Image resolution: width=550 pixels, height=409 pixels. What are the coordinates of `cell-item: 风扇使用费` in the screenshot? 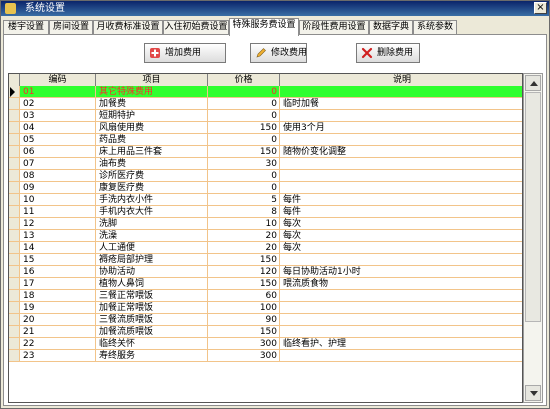 It's located at (152, 128).